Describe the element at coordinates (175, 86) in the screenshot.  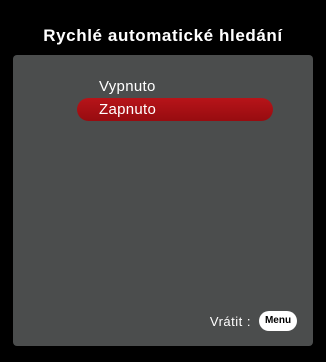
I see `option-vypnuto: Vypnuto` at that location.